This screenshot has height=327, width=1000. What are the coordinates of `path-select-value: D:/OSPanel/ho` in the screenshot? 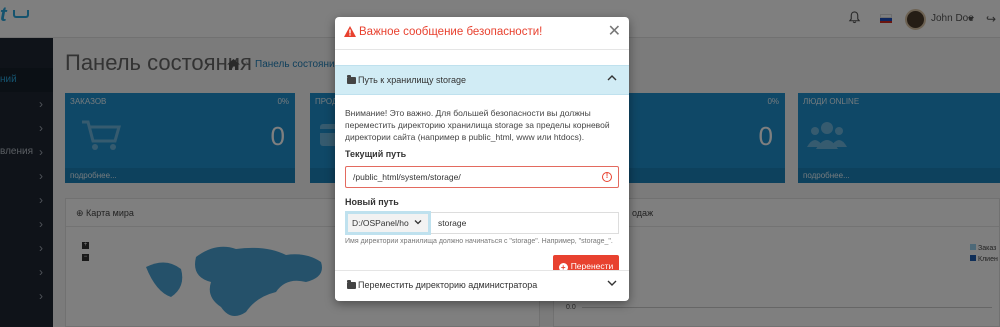 It's located at (380, 223).